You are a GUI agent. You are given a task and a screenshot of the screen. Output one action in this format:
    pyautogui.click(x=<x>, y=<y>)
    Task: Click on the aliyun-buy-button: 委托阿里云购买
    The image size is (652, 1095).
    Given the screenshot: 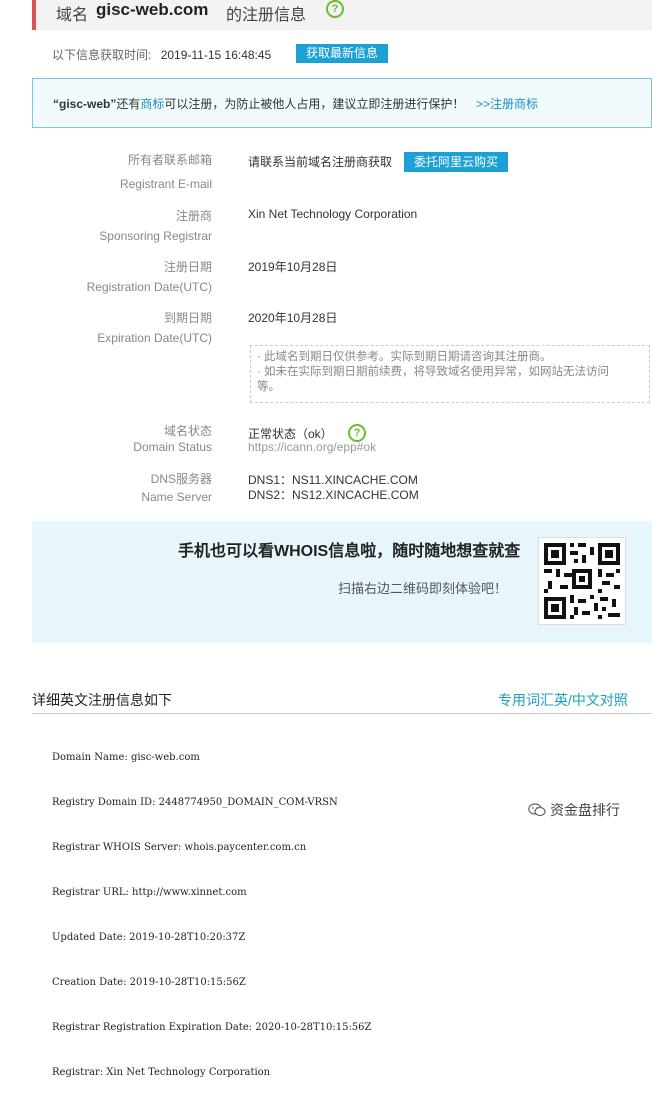 What is the action you would take?
    pyautogui.click(x=456, y=162)
    